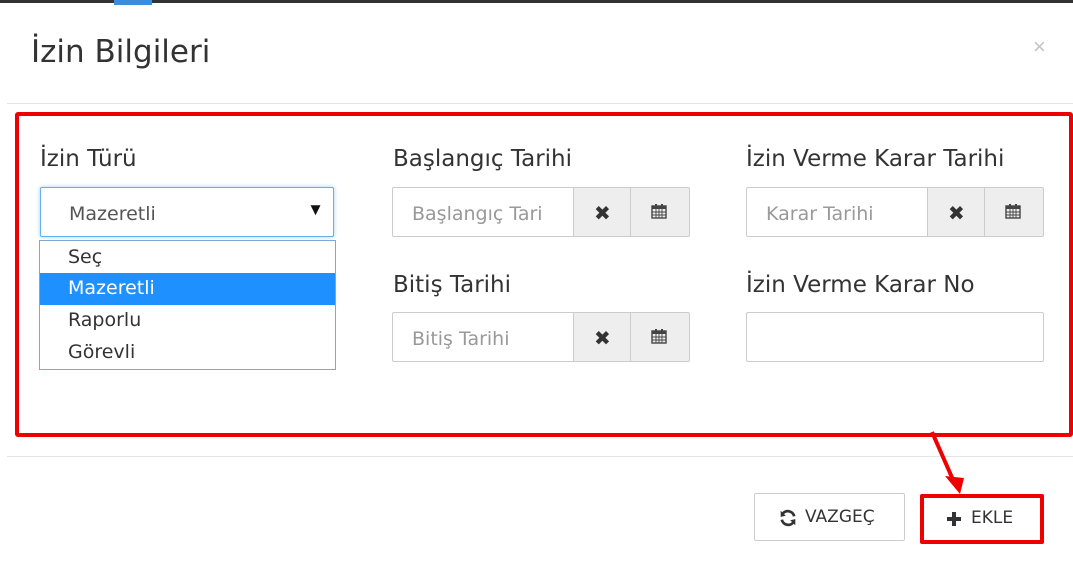 Image resolution: width=1073 pixels, height=574 pixels. Describe the element at coordinates (947, 462) in the screenshot. I see `annotation-arrow` at that location.